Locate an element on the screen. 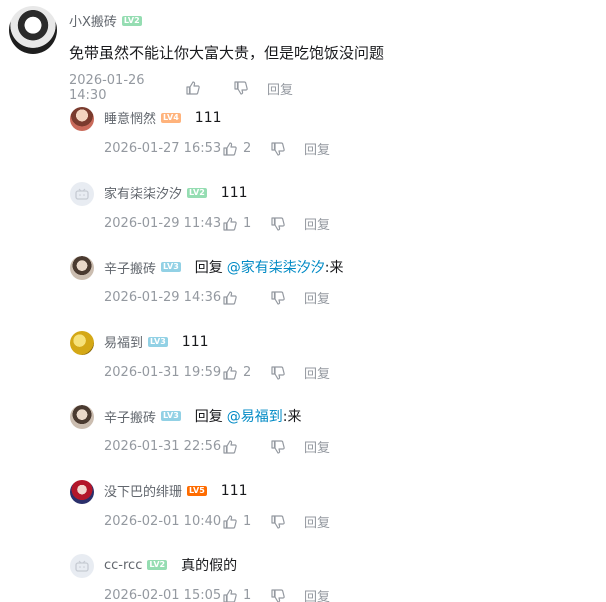 This screenshot has height=602, width=606. reply-line: cc-rcc LV2 真的假的 is located at coordinates (170, 565).